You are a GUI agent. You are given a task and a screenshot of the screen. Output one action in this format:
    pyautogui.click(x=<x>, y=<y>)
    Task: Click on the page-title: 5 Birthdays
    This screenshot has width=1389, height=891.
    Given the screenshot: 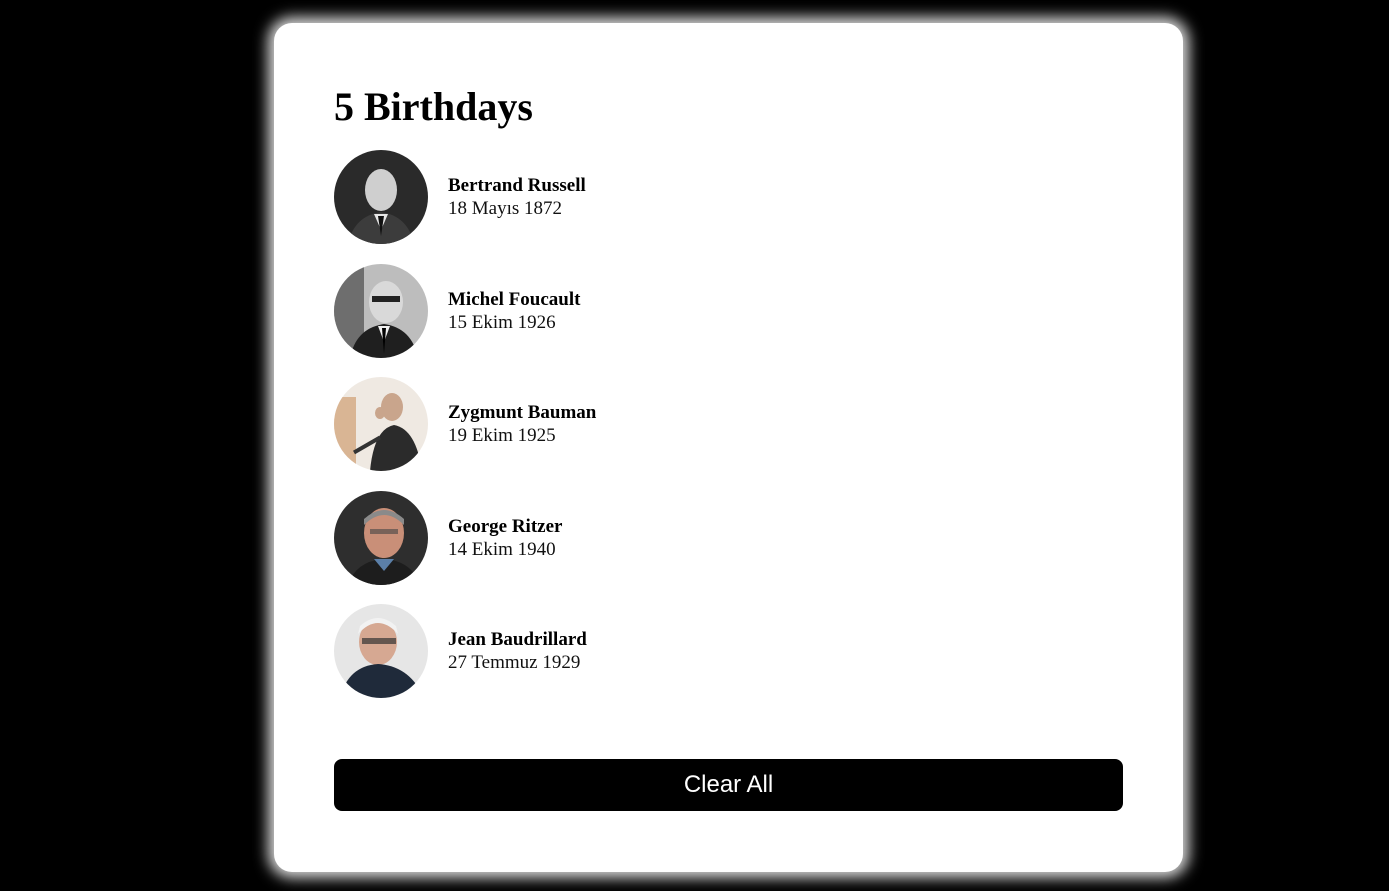 What is the action you would take?
    pyautogui.click(x=433, y=107)
    